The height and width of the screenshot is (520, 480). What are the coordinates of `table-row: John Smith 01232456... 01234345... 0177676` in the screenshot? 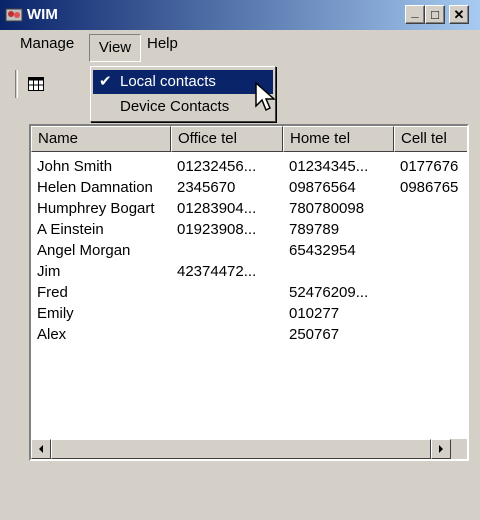 It's located at (249, 166).